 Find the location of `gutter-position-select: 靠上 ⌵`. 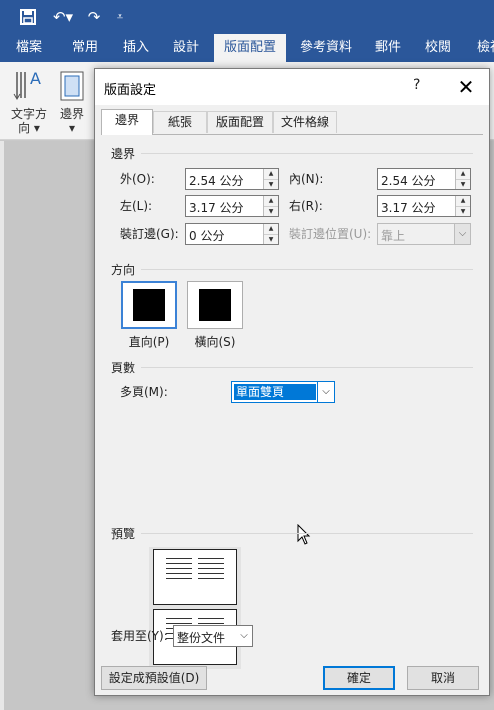

gutter-position-select: 靠上 ⌵ is located at coordinates (424, 234).